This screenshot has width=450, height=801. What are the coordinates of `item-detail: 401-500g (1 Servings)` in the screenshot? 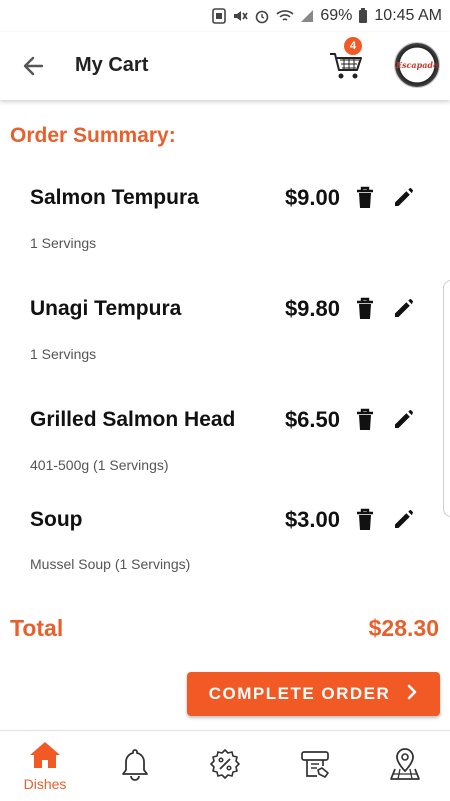 It's located at (99, 465).